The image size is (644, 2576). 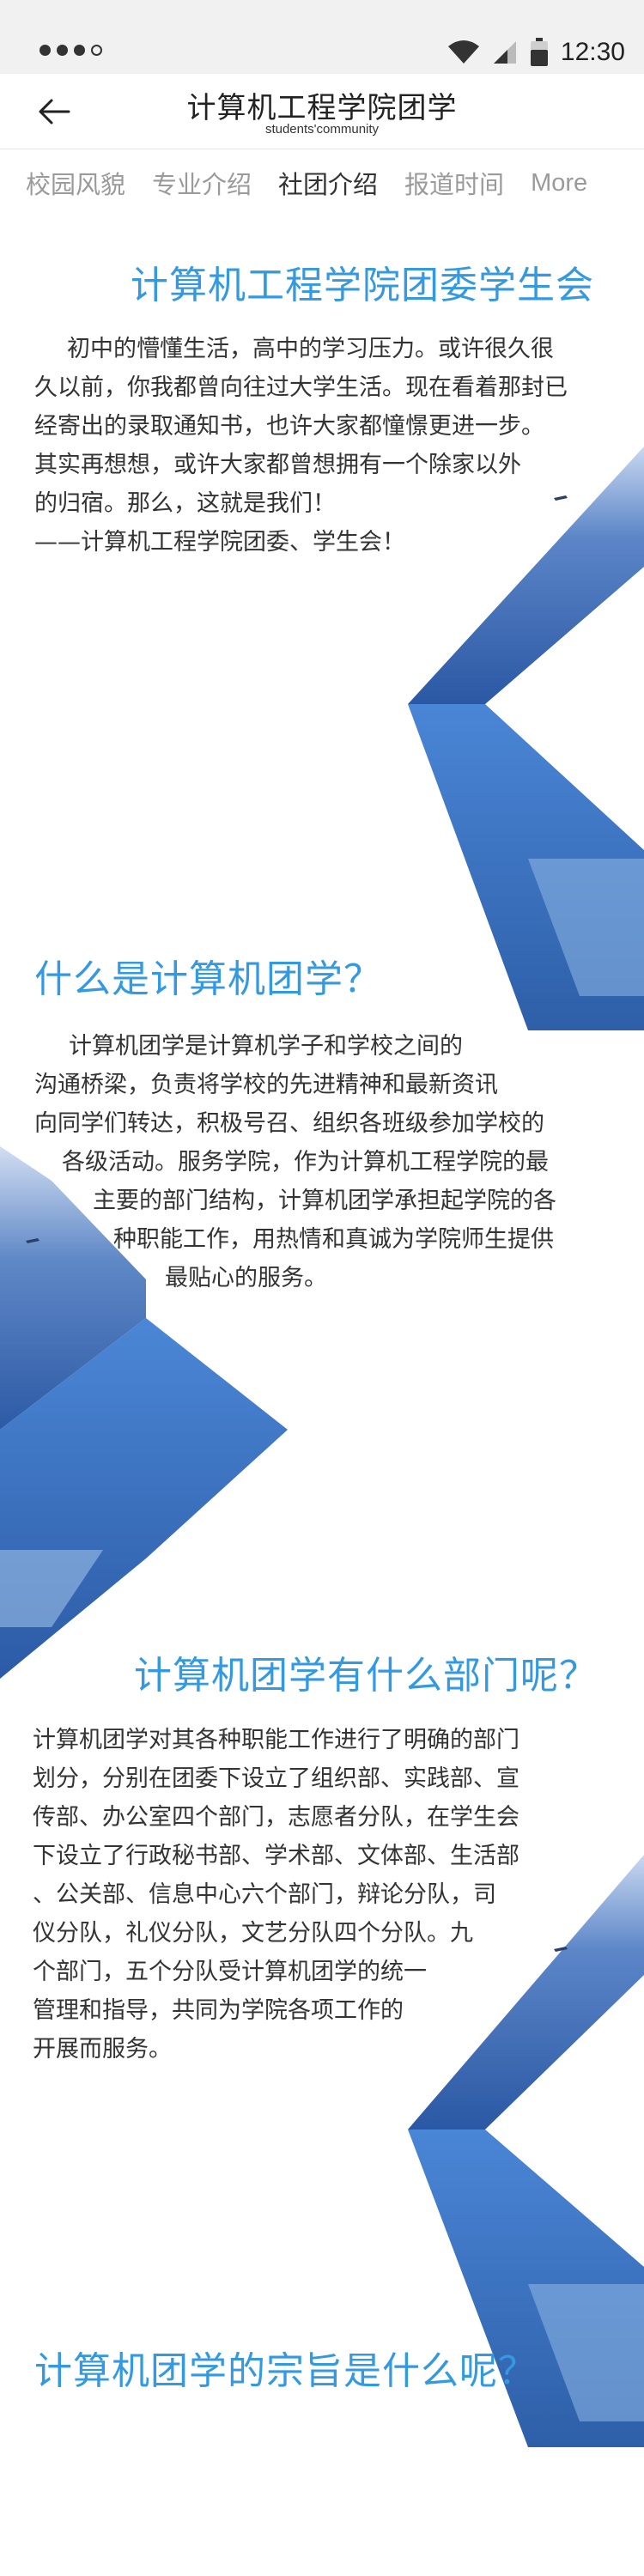 I want to click on text-line: 经寄出的录取通知书，也许大家都憧憬更进一步。, so click(x=289, y=426).